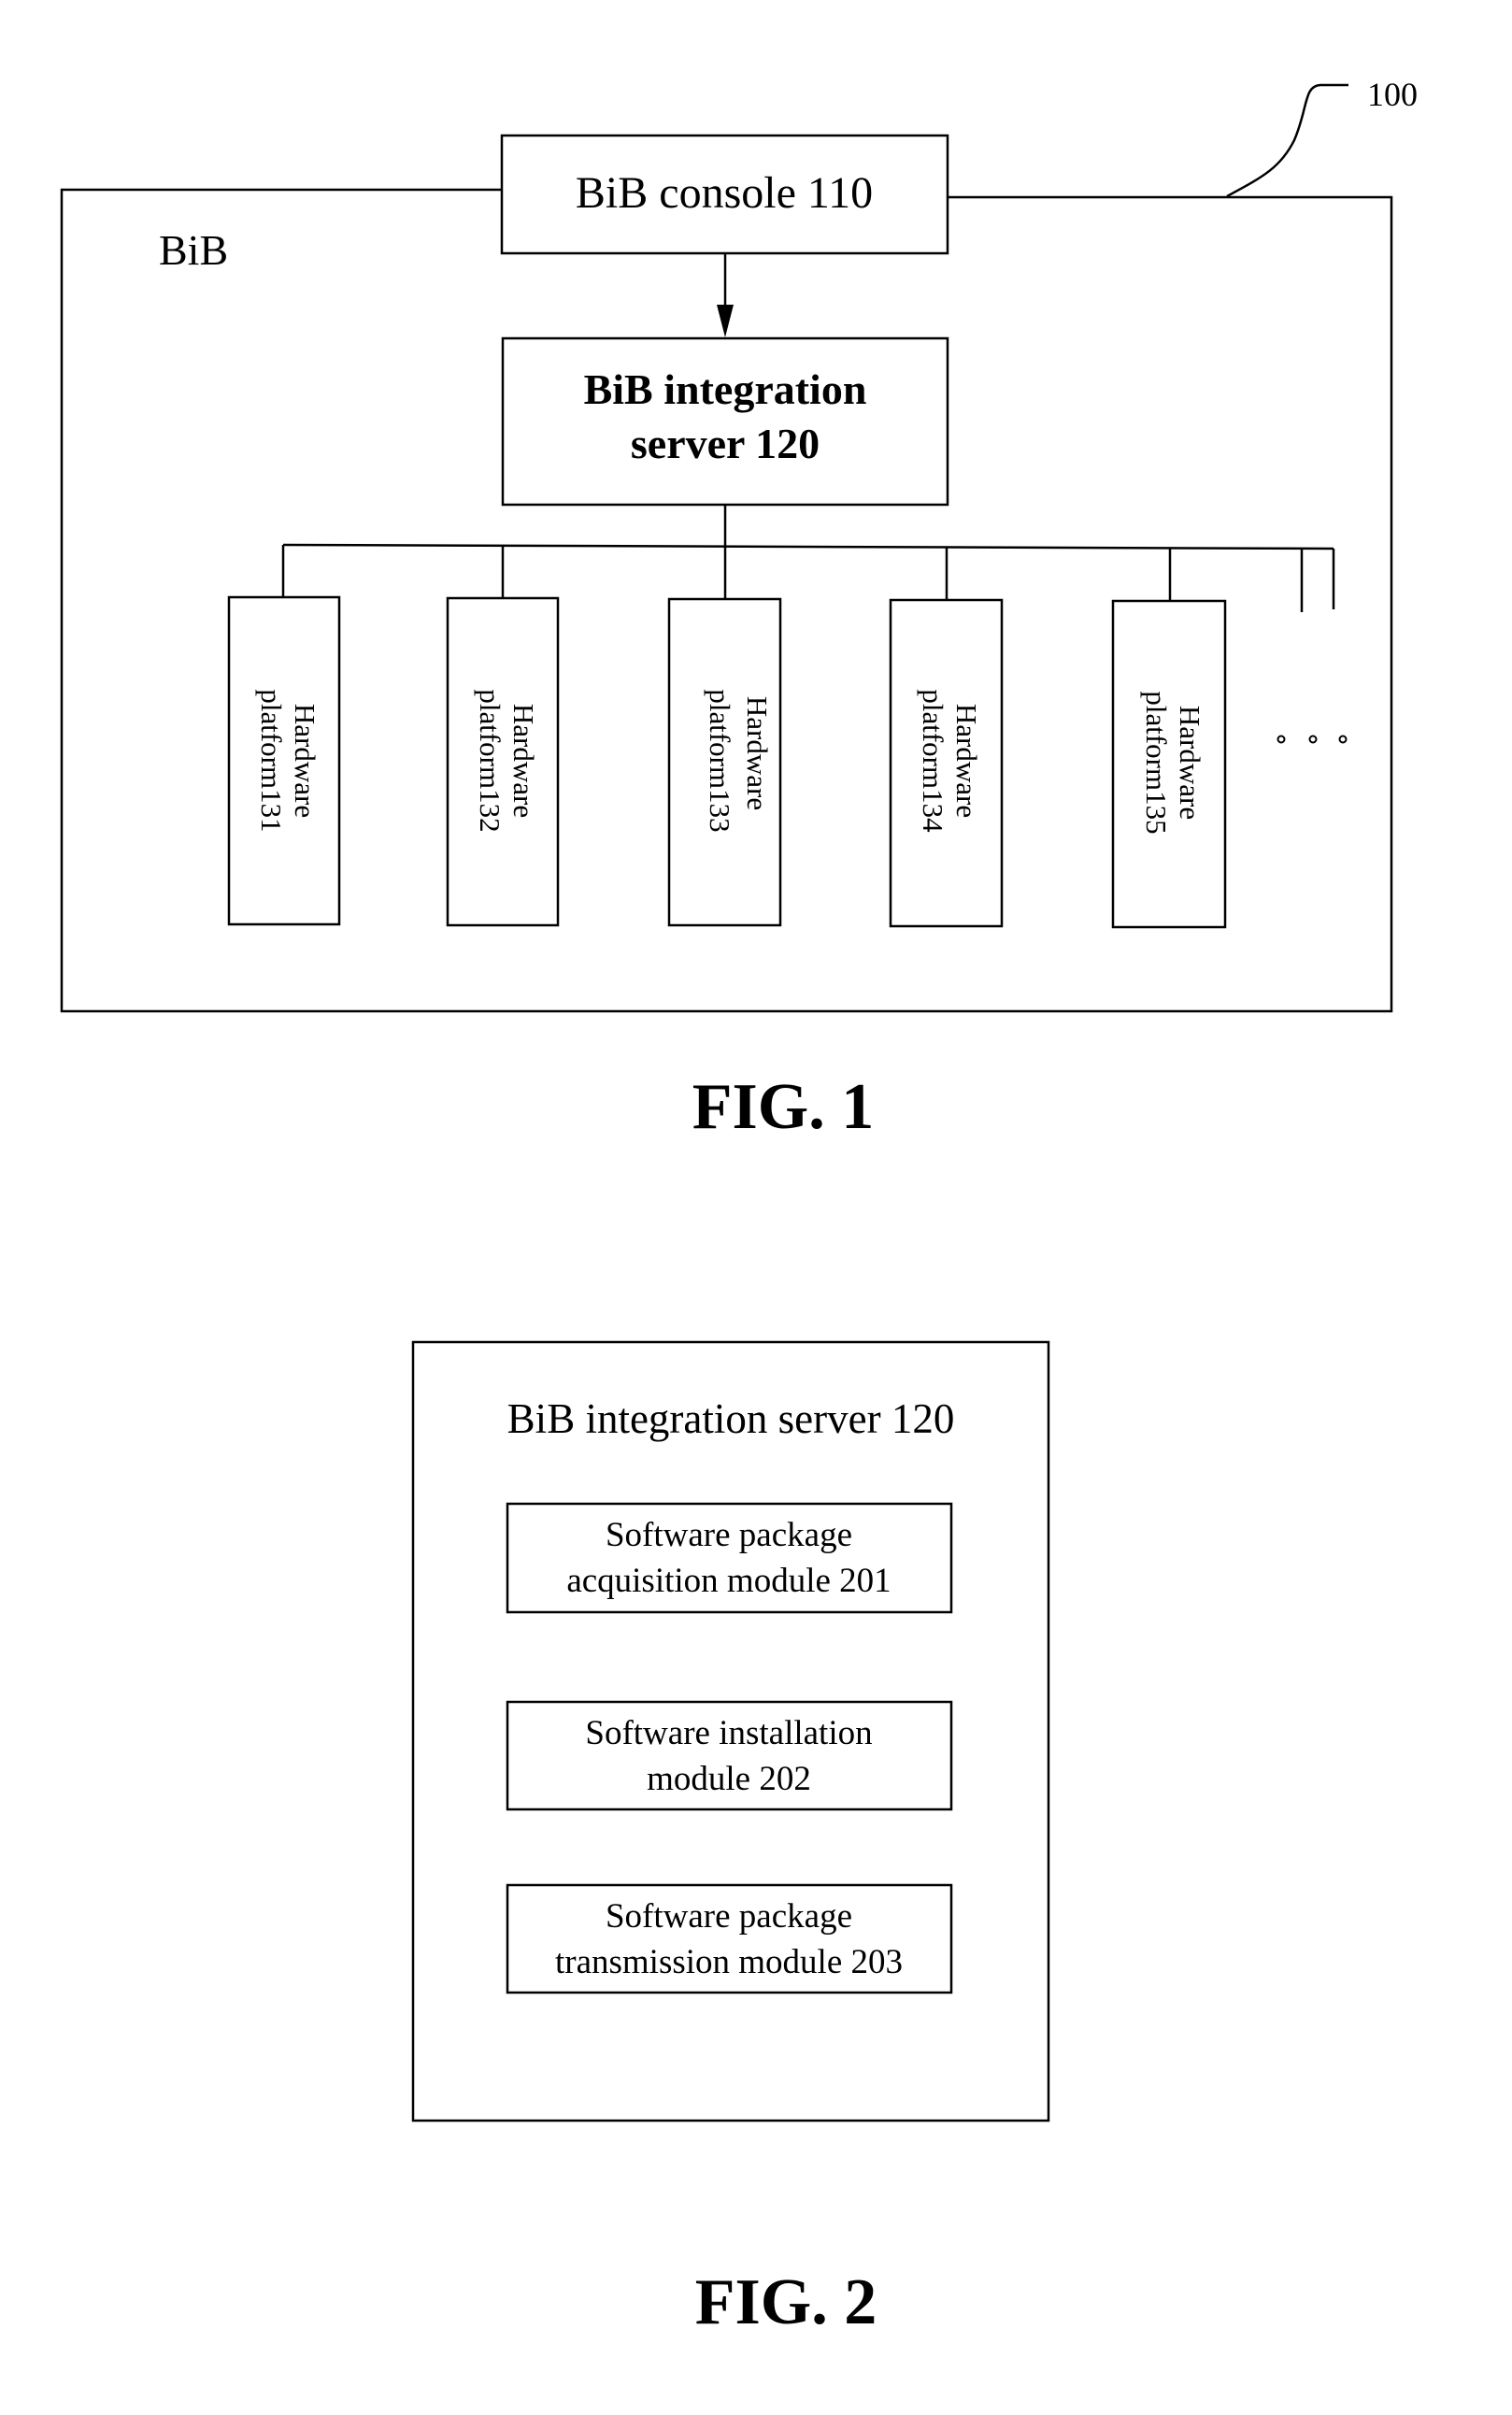 The image size is (1512, 2415). What do you see at coordinates (1392, 95) in the screenshot?
I see `reference-label-100: 100` at bounding box center [1392, 95].